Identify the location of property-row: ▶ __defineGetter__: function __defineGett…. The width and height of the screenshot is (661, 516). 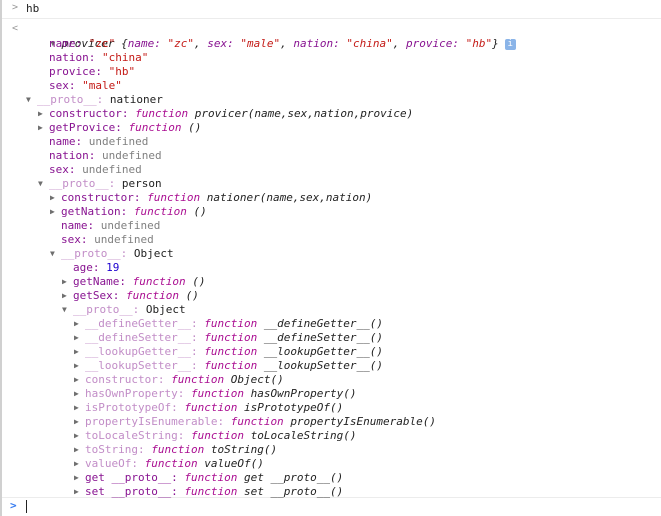
(228, 324).